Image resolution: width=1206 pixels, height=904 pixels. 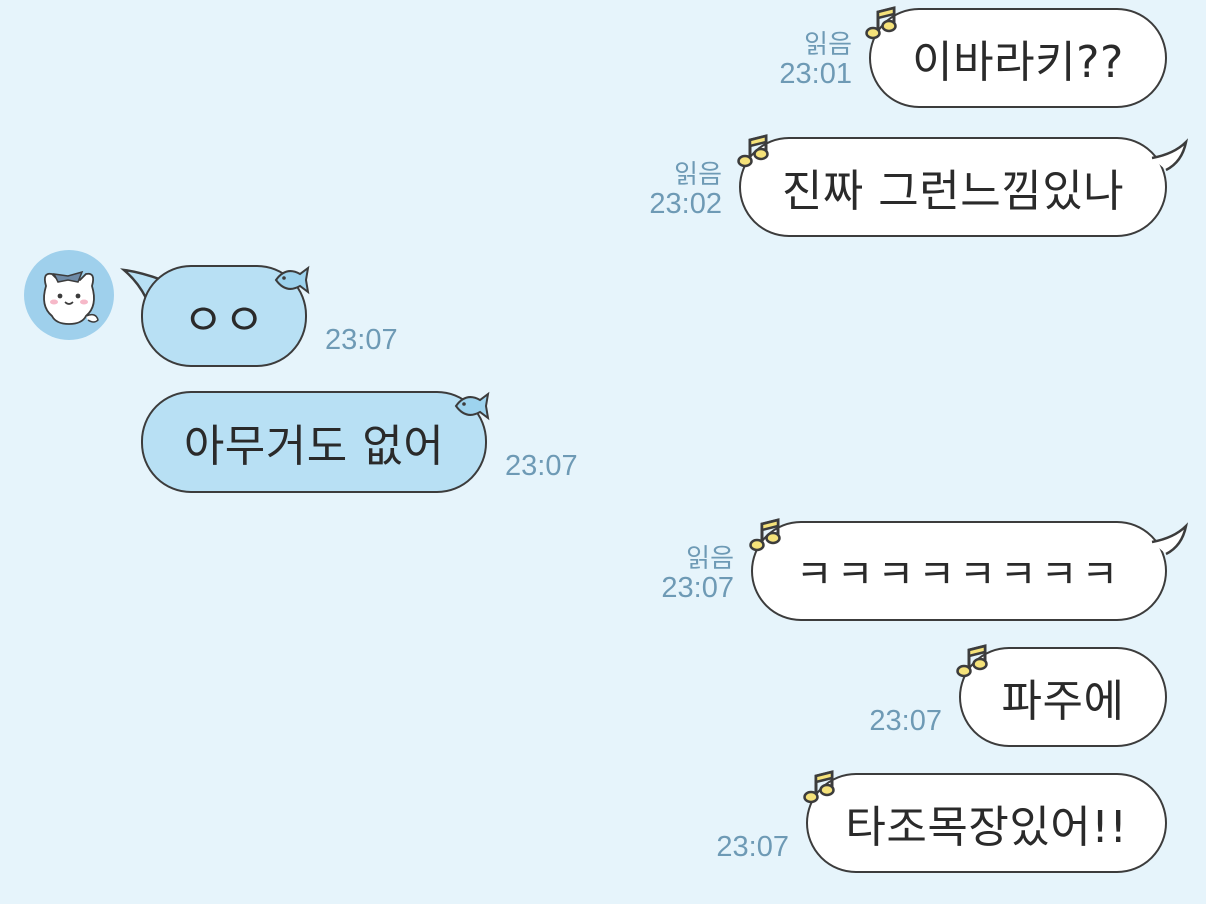 What do you see at coordinates (1018, 62) in the screenshot?
I see `message-text: 이바라키??` at bounding box center [1018, 62].